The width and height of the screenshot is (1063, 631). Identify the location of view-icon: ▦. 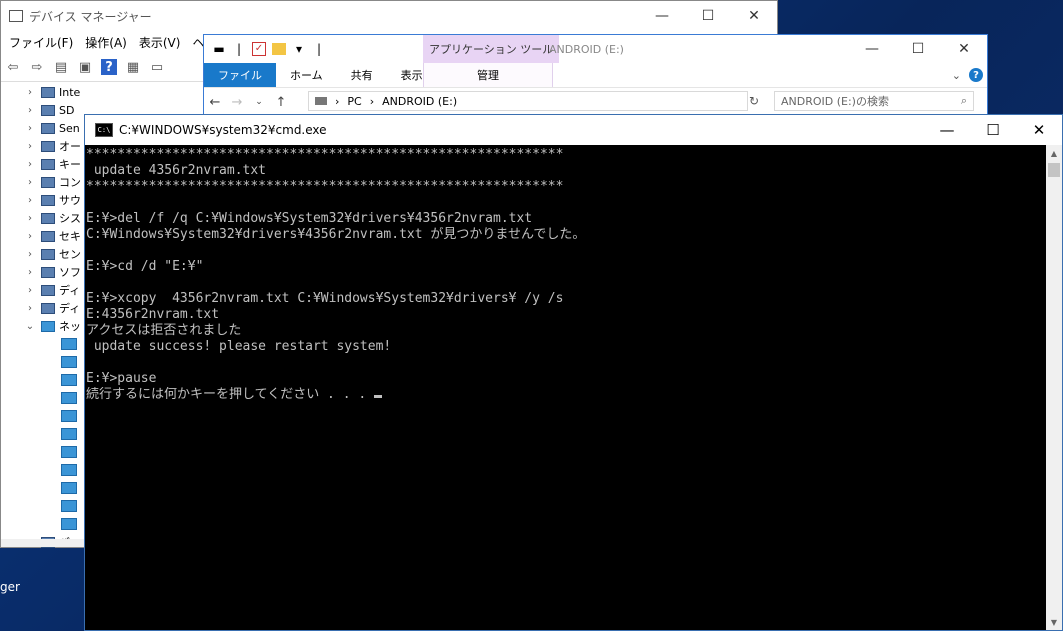
(133, 67).